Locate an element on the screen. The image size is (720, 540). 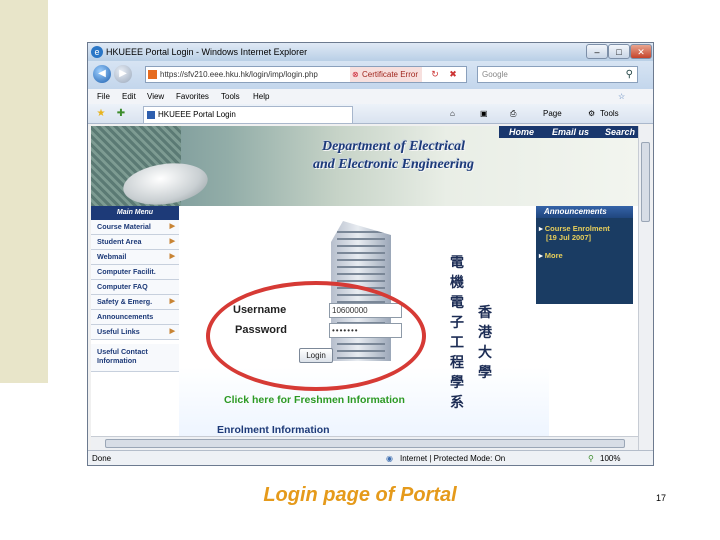
chinese-char: 港 is located at coordinates (485, 333).